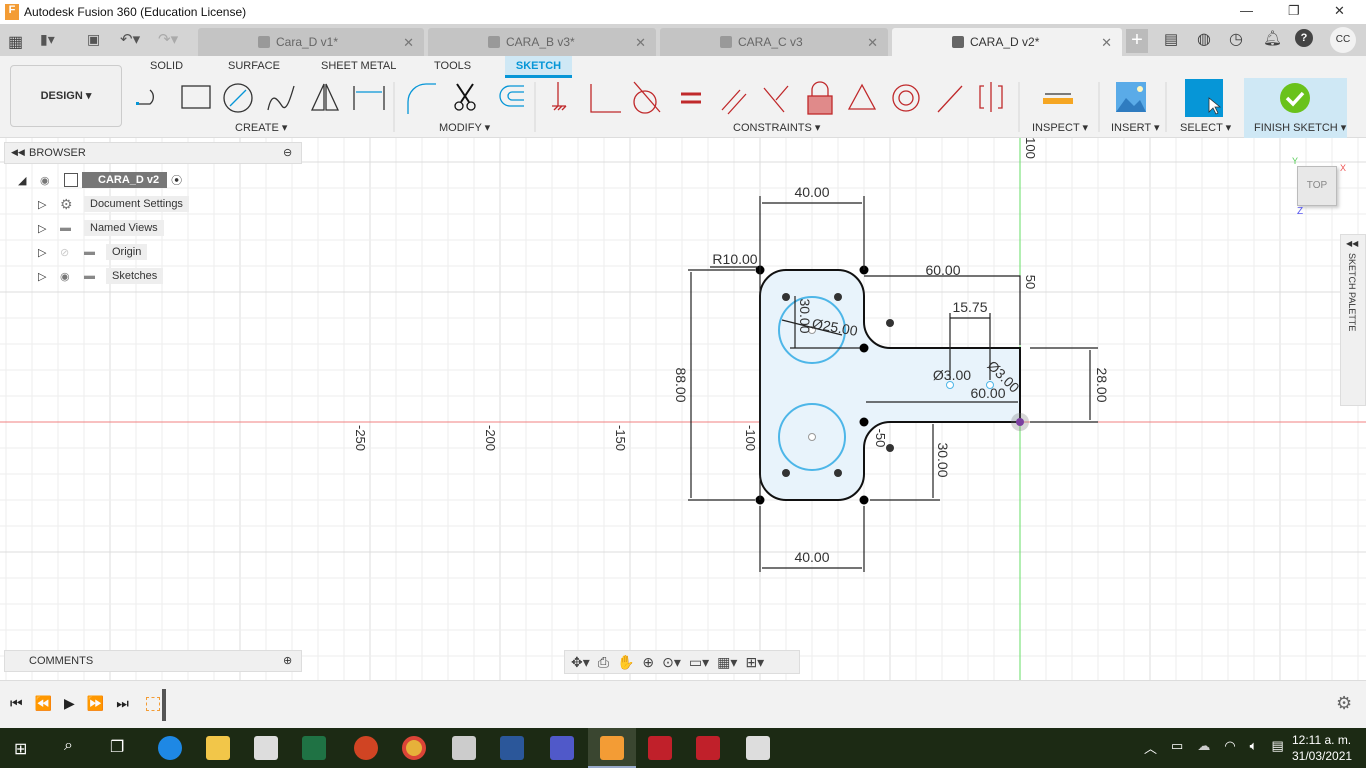 The image size is (1366, 768). I want to click on undo-icon: ↶▾, so click(130, 39).